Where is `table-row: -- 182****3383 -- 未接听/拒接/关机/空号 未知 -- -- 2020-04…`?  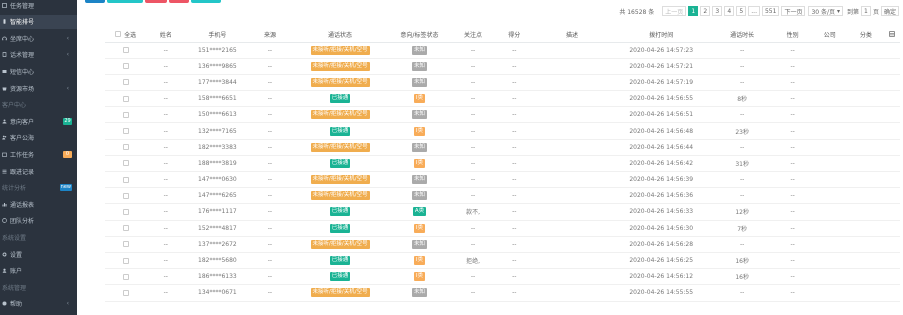 table-row: -- 182****3383 -- 未接听/拒接/关机/空号 未知 -- -- 2020-04… is located at coordinates (502, 147).